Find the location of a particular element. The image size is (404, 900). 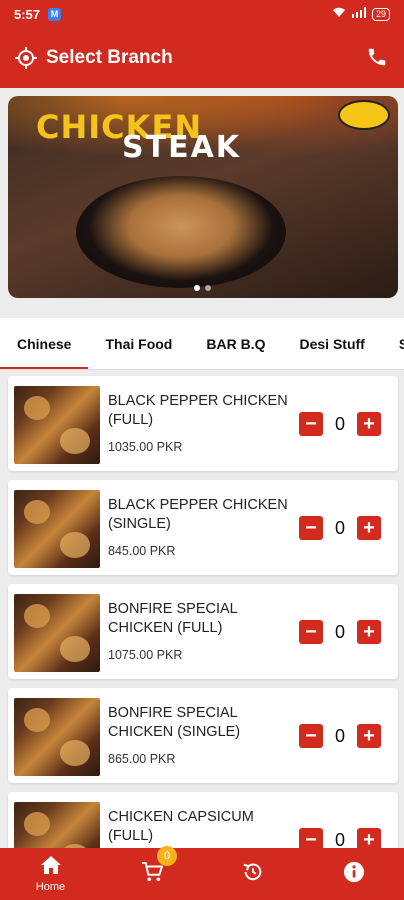

tab-desi-stuff: Desi Stuff is located at coordinates (331, 343).